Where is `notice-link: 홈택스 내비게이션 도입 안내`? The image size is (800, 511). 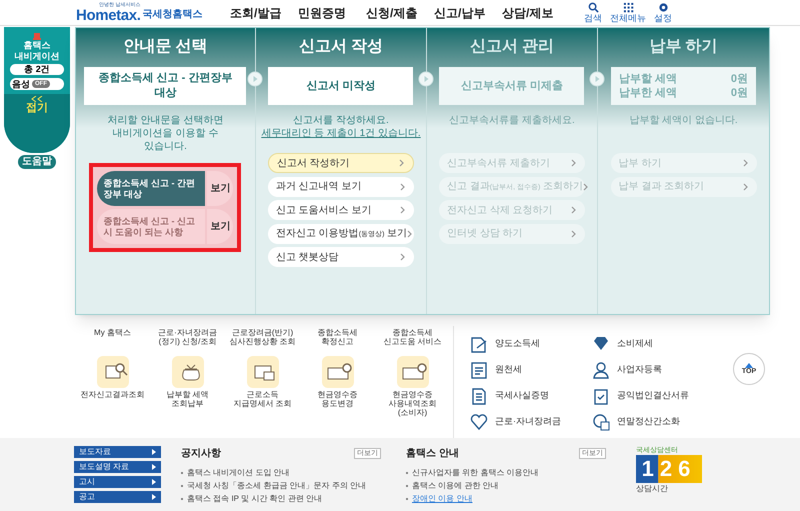 notice-link: 홈택스 내비게이션 도입 안내 is located at coordinates (238, 473).